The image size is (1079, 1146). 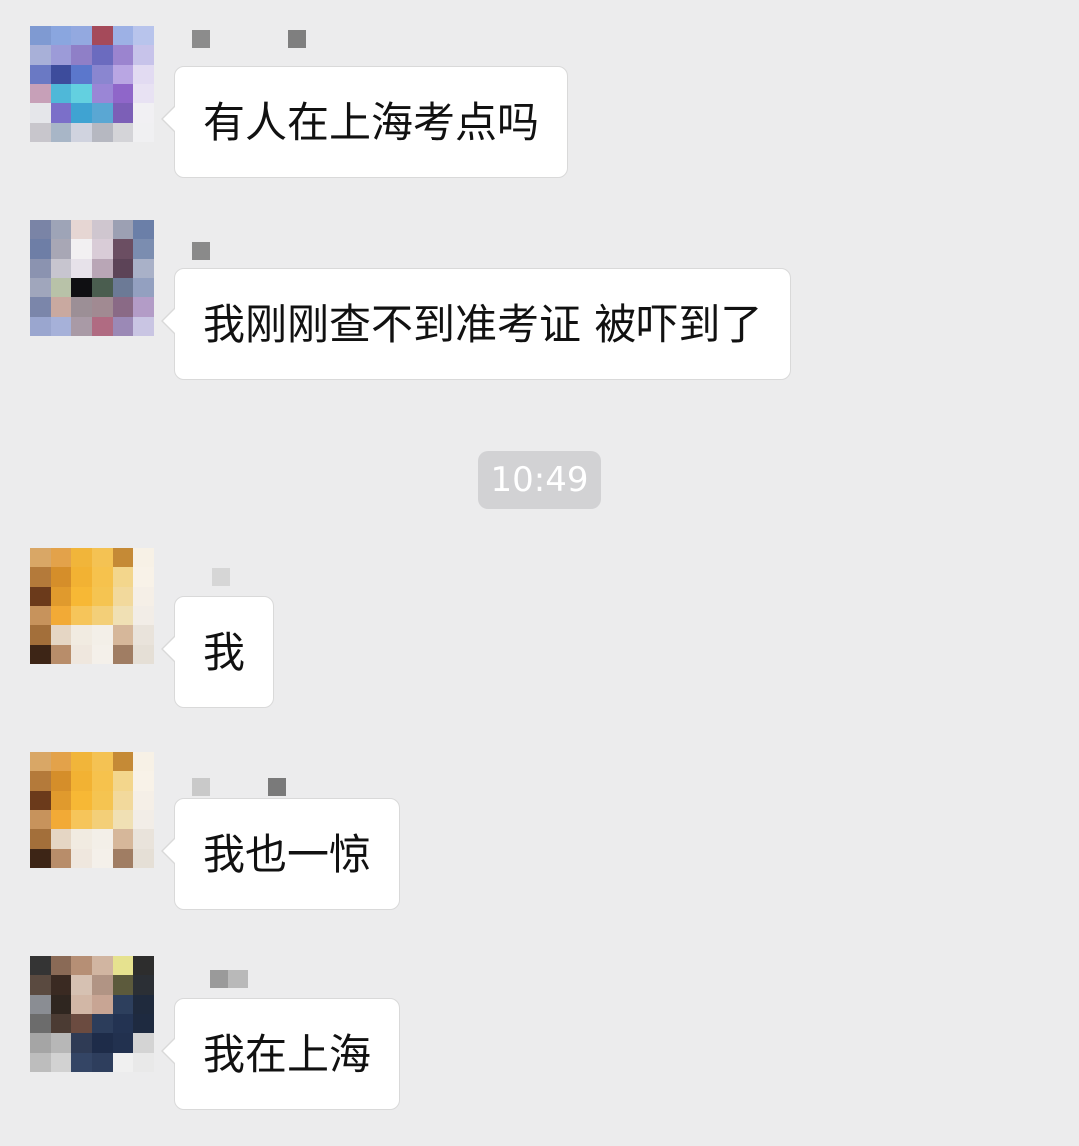 What do you see at coordinates (476, 324) in the screenshot?
I see `message-bubble: 我刚刚查不到准考证 被吓到了` at bounding box center [476, 324].